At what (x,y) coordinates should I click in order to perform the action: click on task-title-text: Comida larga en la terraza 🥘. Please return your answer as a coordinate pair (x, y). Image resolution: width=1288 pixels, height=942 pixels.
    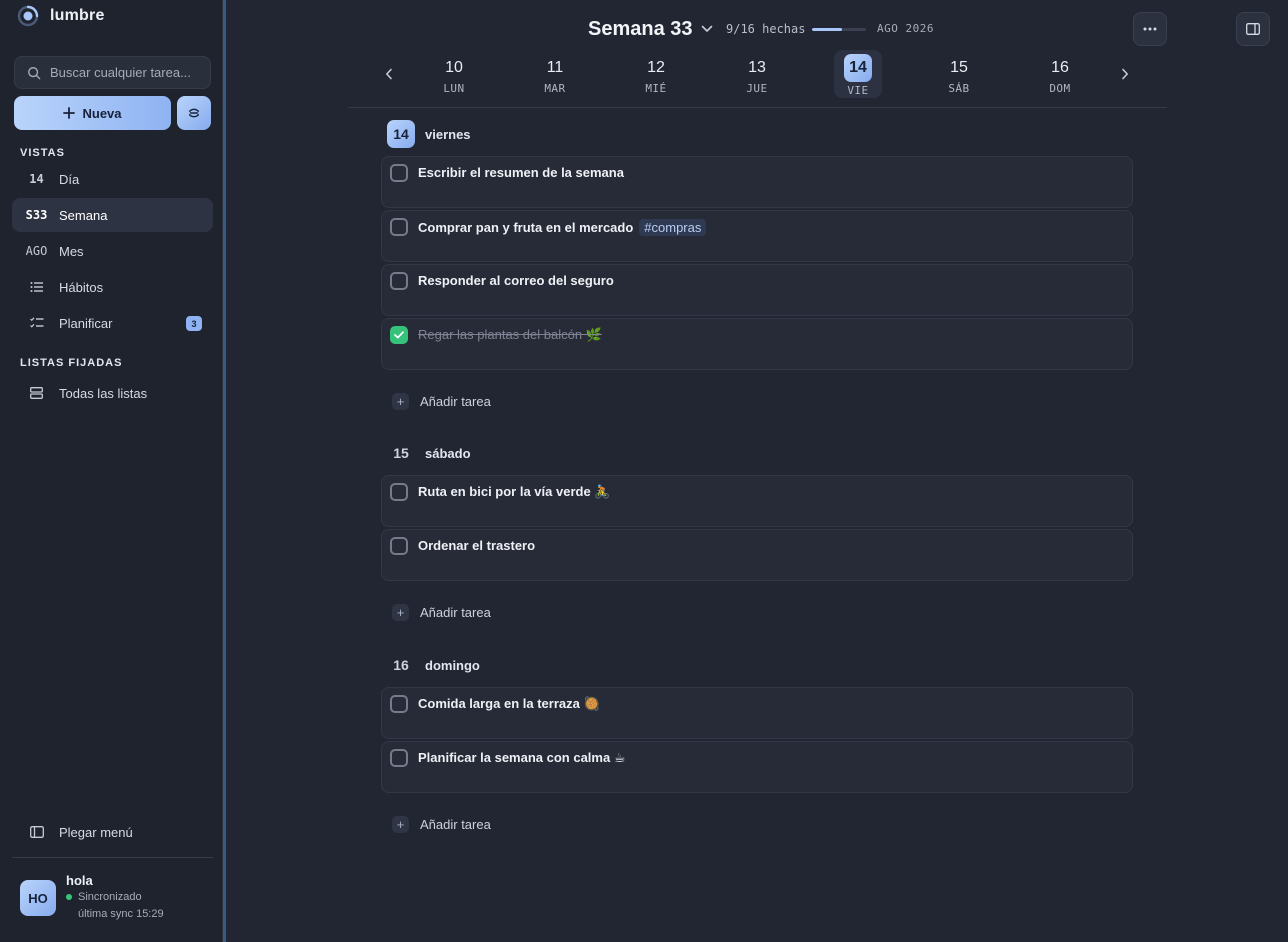
    Looking at the image, I should click on (509, 703).